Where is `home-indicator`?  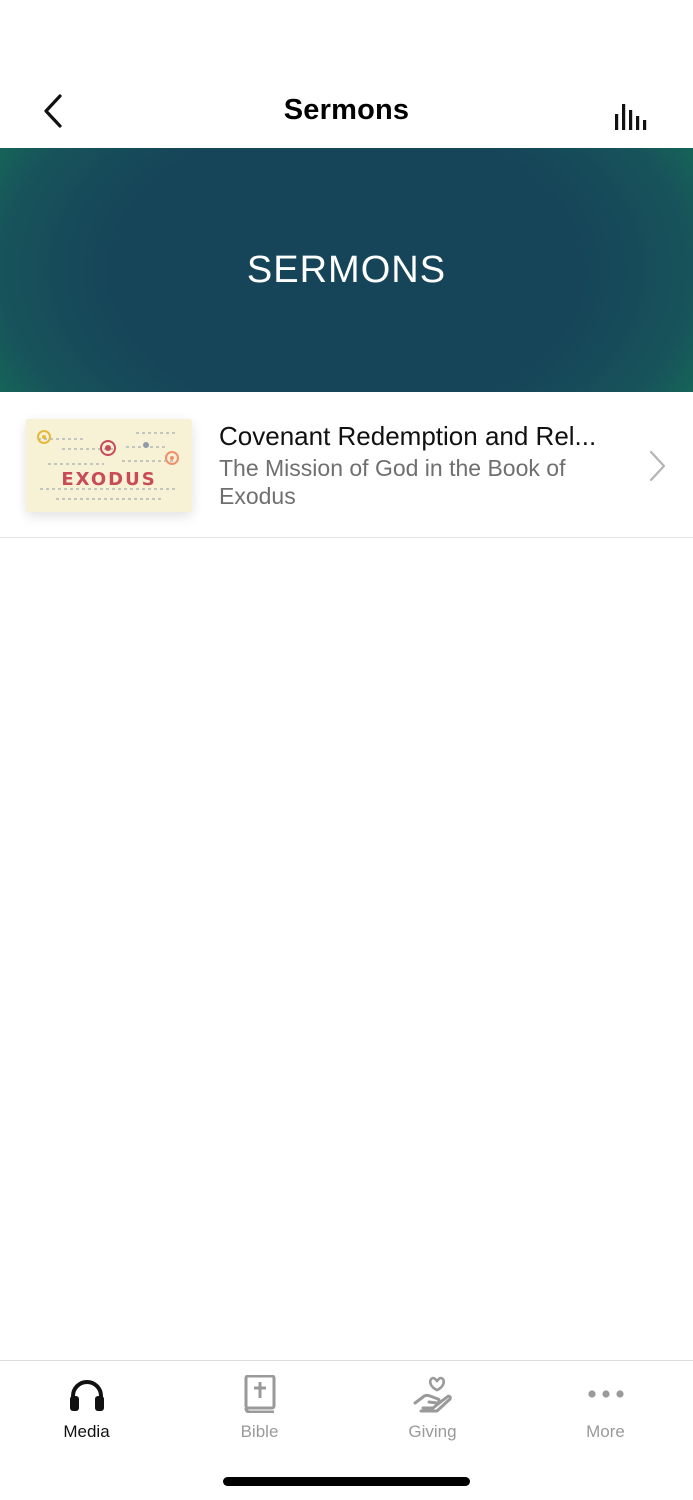
home-indicator is located at coordinates (346, 1481).